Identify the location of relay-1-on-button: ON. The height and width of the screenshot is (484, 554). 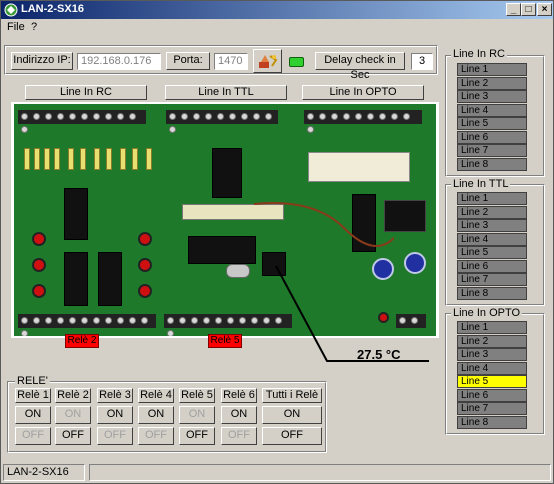
(33, 415).